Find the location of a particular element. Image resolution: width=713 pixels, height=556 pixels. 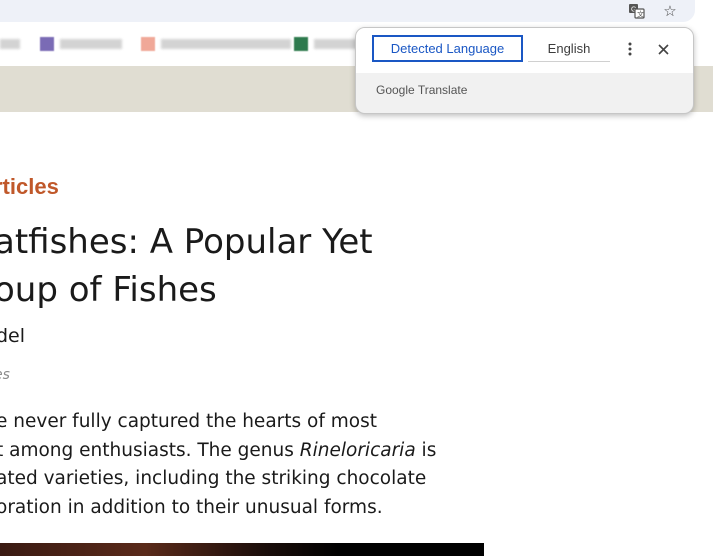

article-category: rticles is located at coordinates (29, 187).